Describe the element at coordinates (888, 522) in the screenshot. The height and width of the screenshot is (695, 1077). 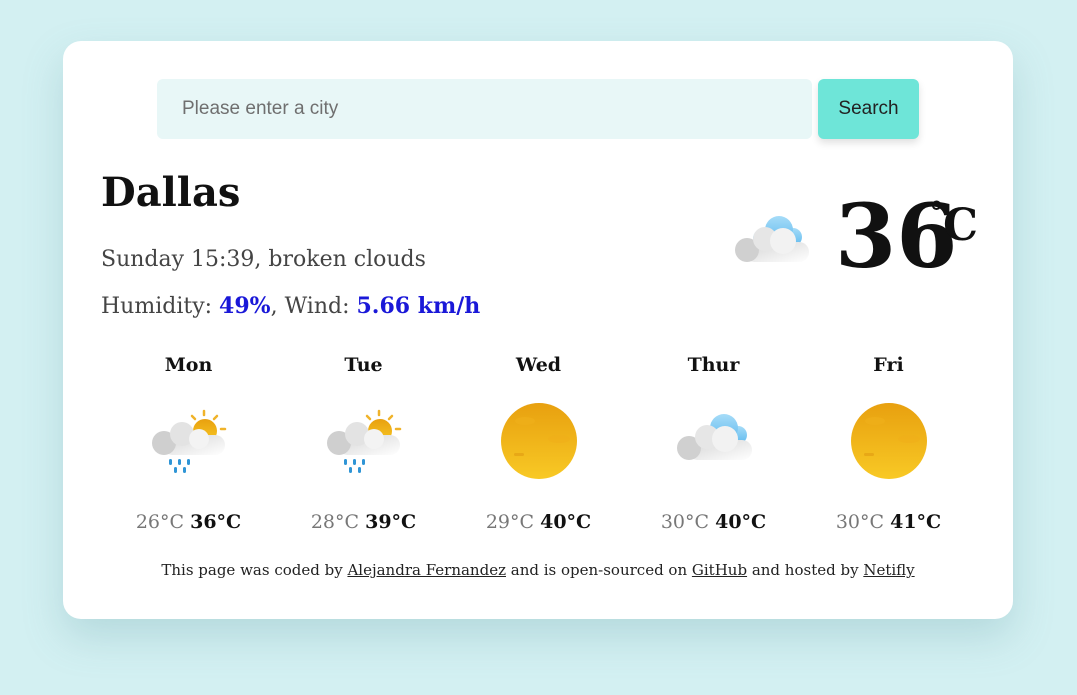
I see `forecast-temps: 30°C 41°C` at that location.